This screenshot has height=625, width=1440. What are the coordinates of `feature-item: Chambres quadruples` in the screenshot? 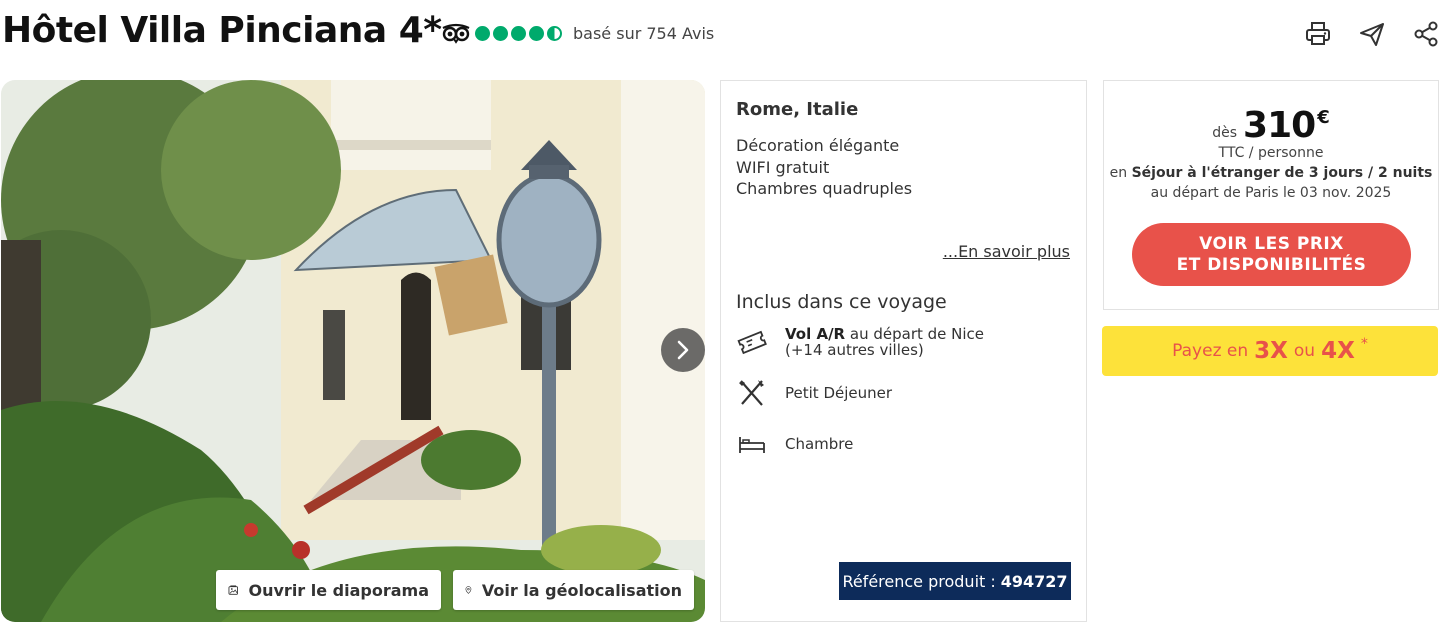 It's located at (824, 188).